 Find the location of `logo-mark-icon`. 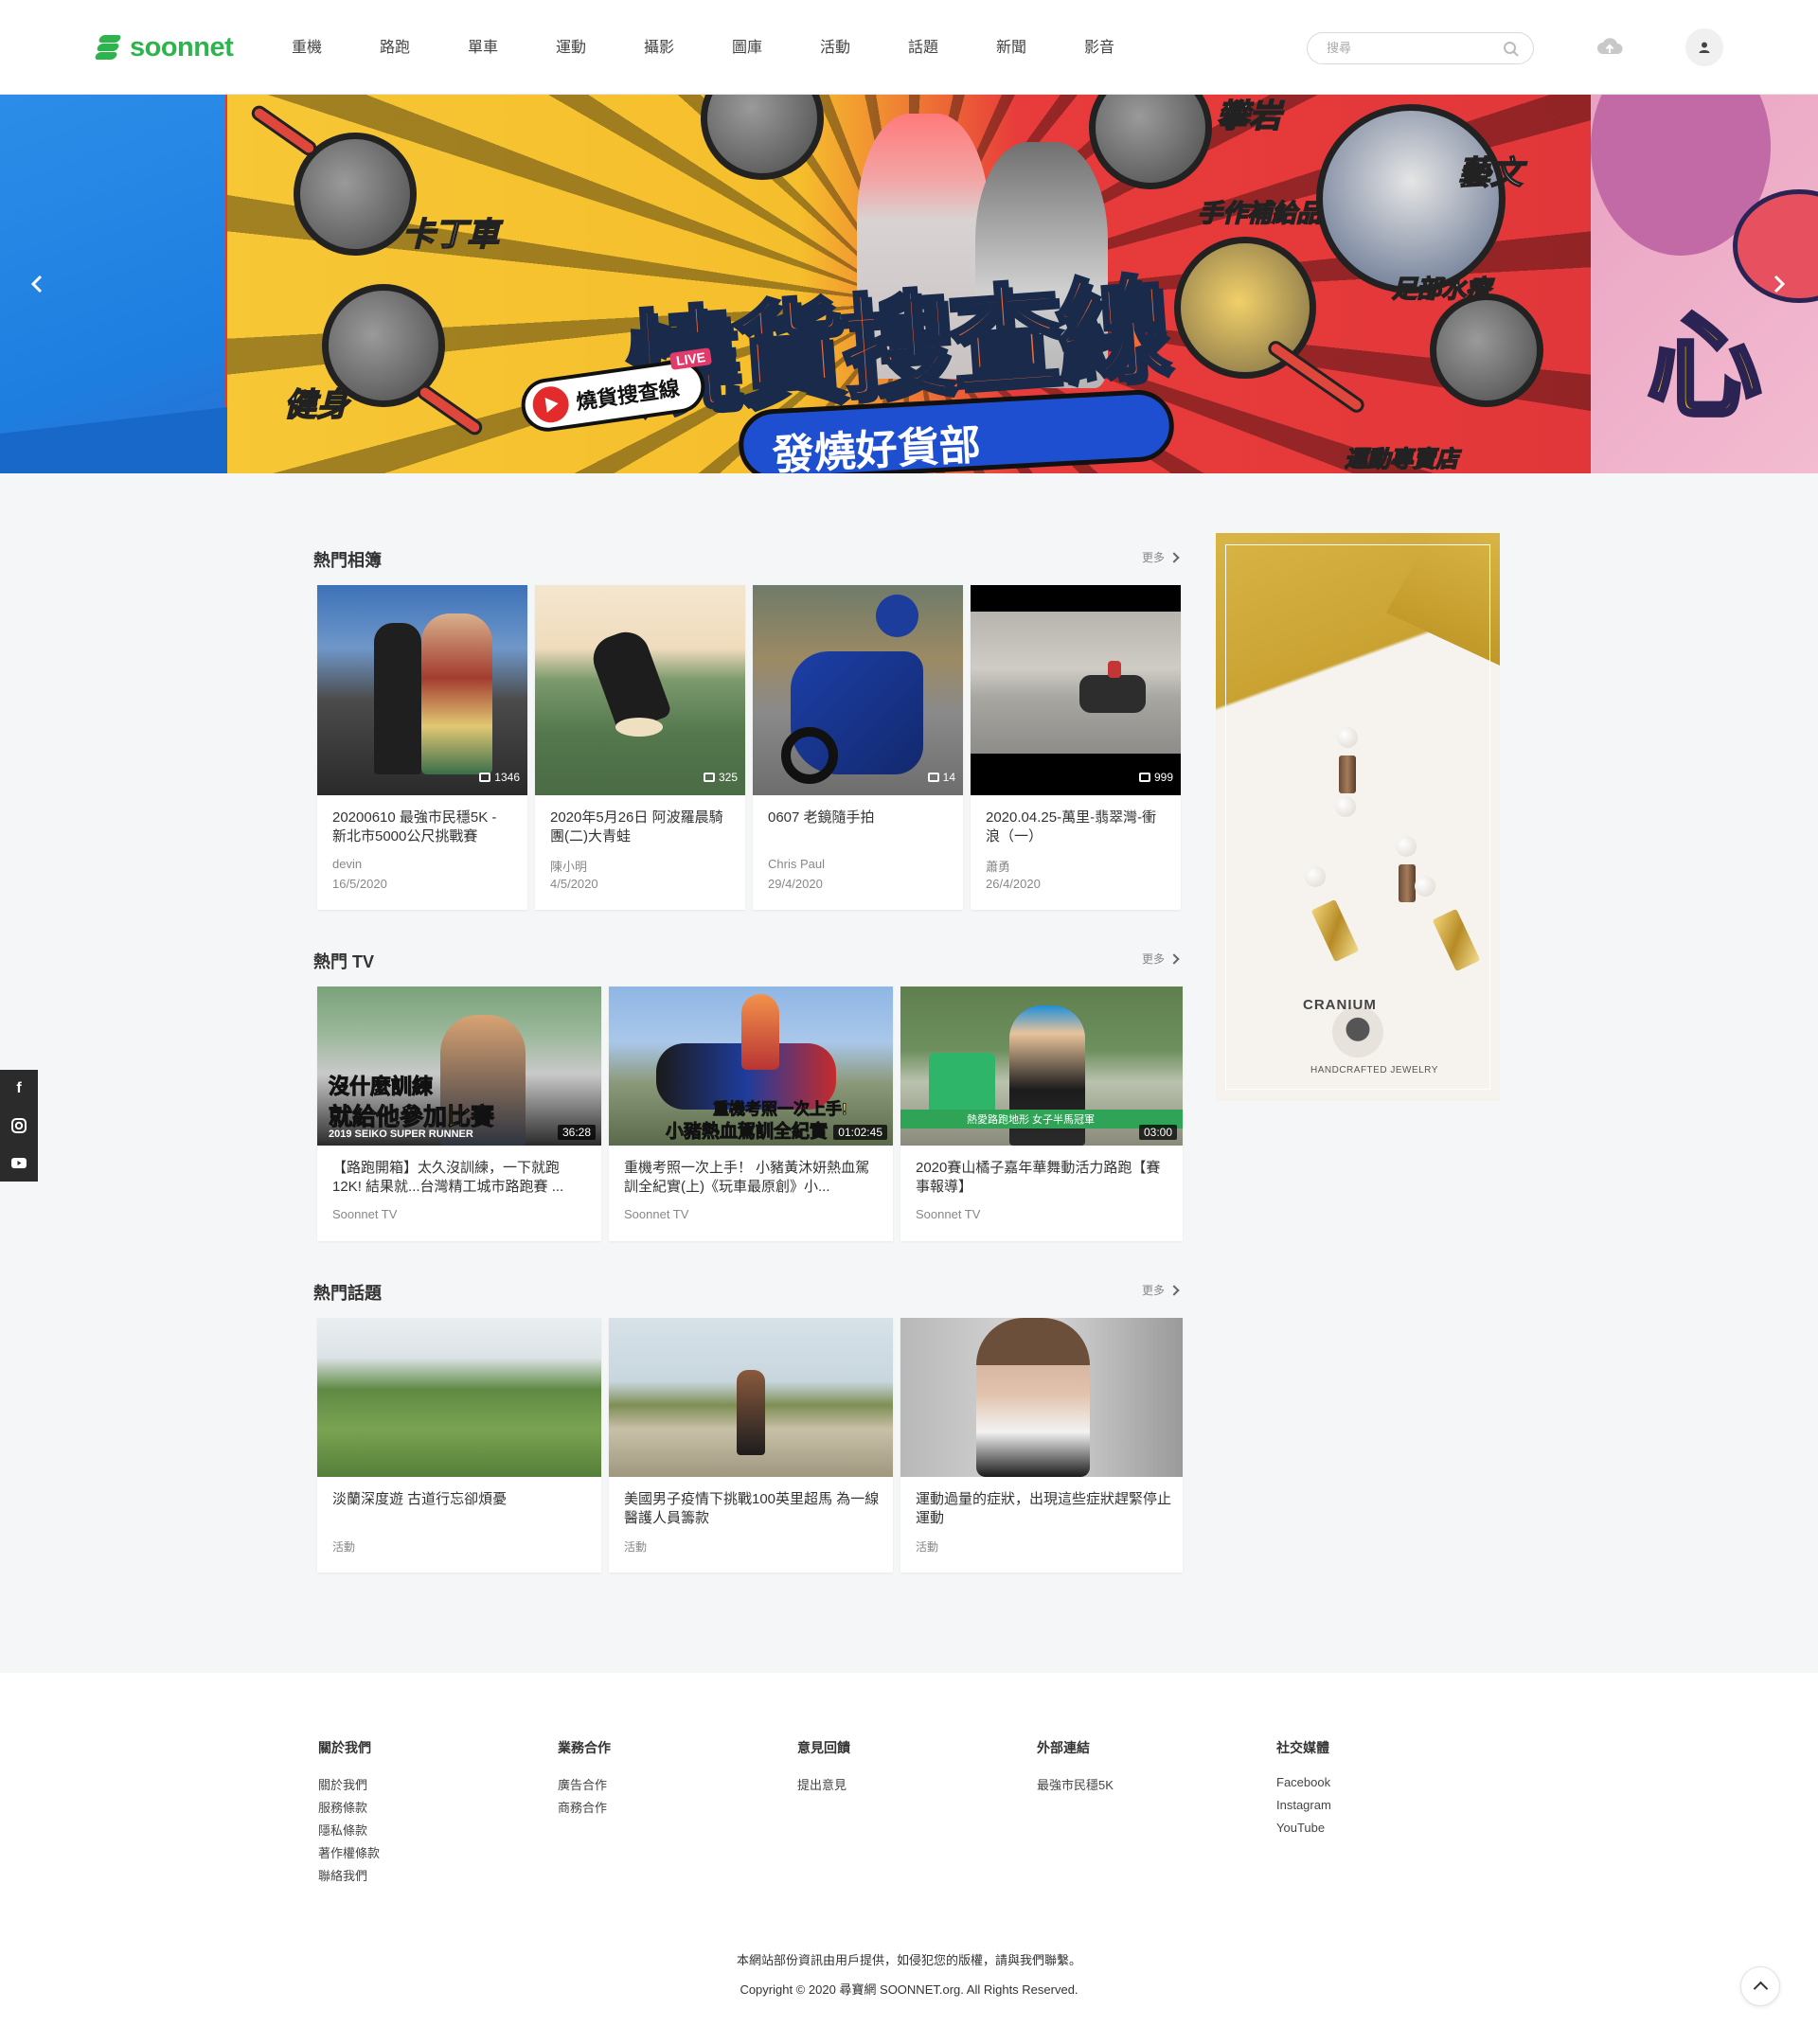

logo-mark-icon is located at coordinates (108, 47).